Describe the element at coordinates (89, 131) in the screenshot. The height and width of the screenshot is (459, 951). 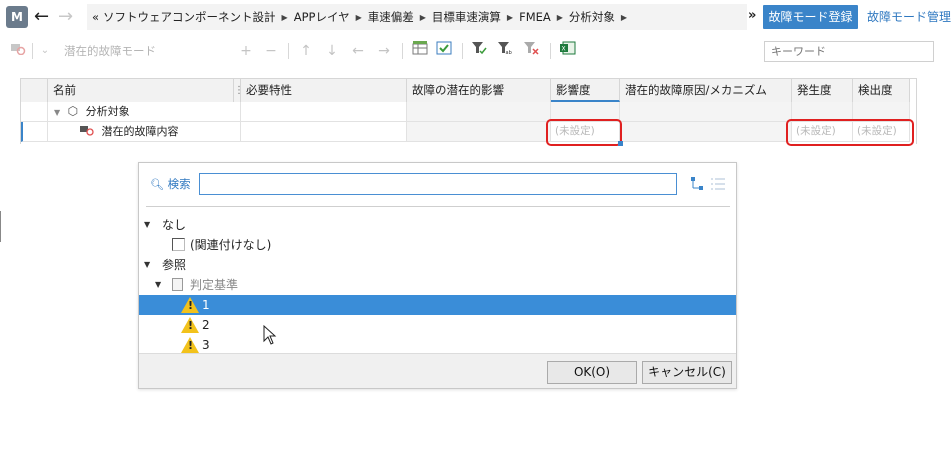
I see `failure-content-icon` at that location.